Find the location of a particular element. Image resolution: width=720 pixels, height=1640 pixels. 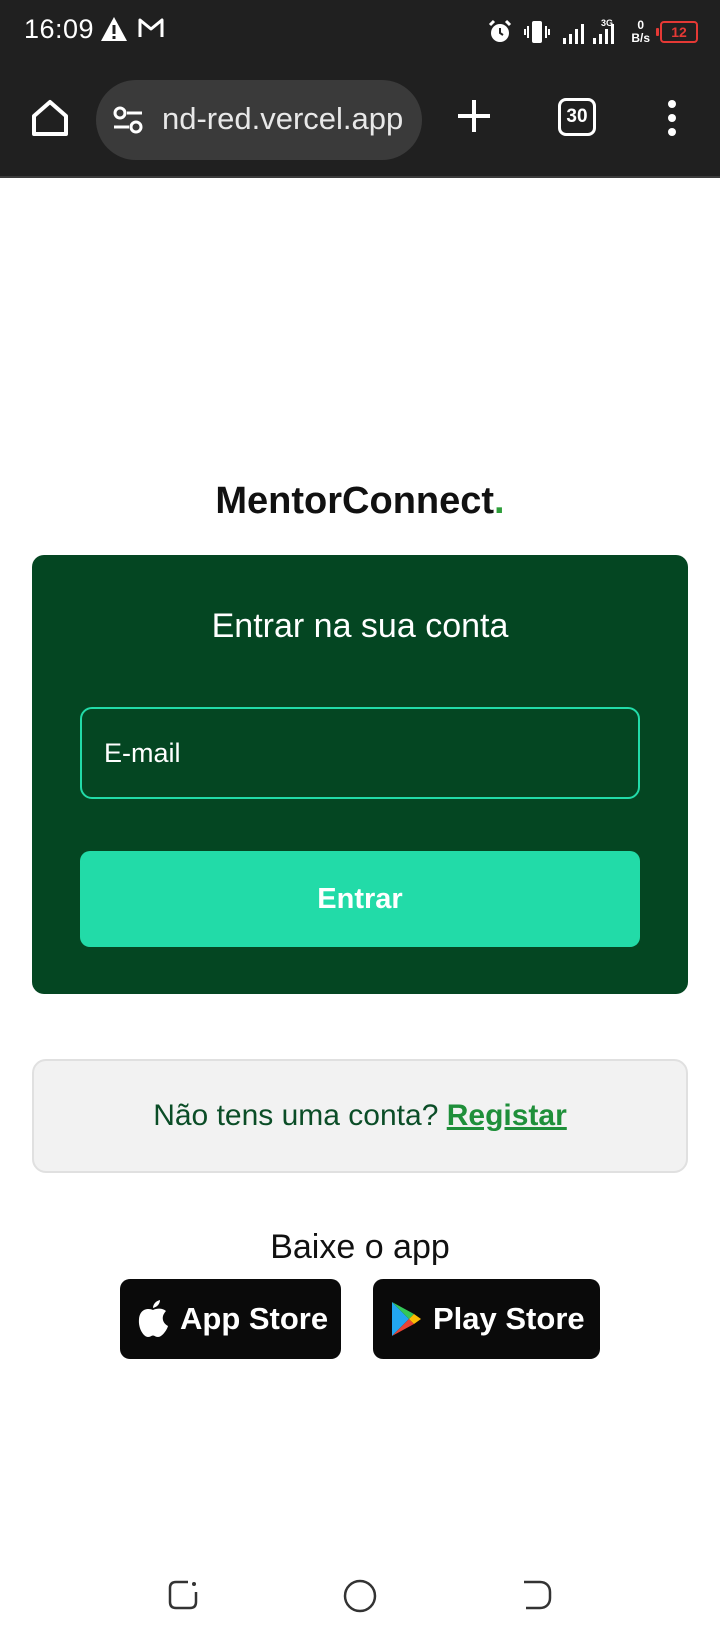

brand-logo: MentorConnect. is located at coordinates (360, 501).